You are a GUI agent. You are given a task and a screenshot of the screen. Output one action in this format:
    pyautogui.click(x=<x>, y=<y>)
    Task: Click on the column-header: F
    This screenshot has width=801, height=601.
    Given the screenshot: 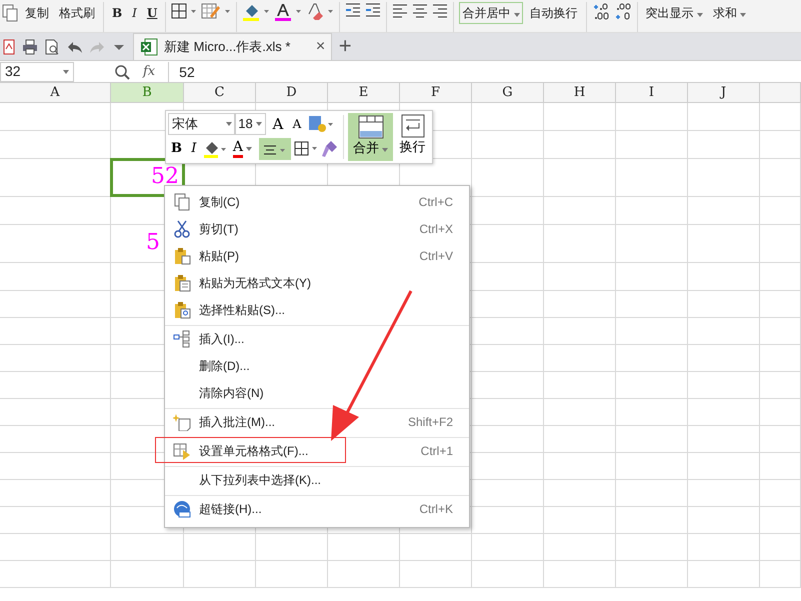 What is the action you would take?
    pyautogui.click(x=436, y=92)
    